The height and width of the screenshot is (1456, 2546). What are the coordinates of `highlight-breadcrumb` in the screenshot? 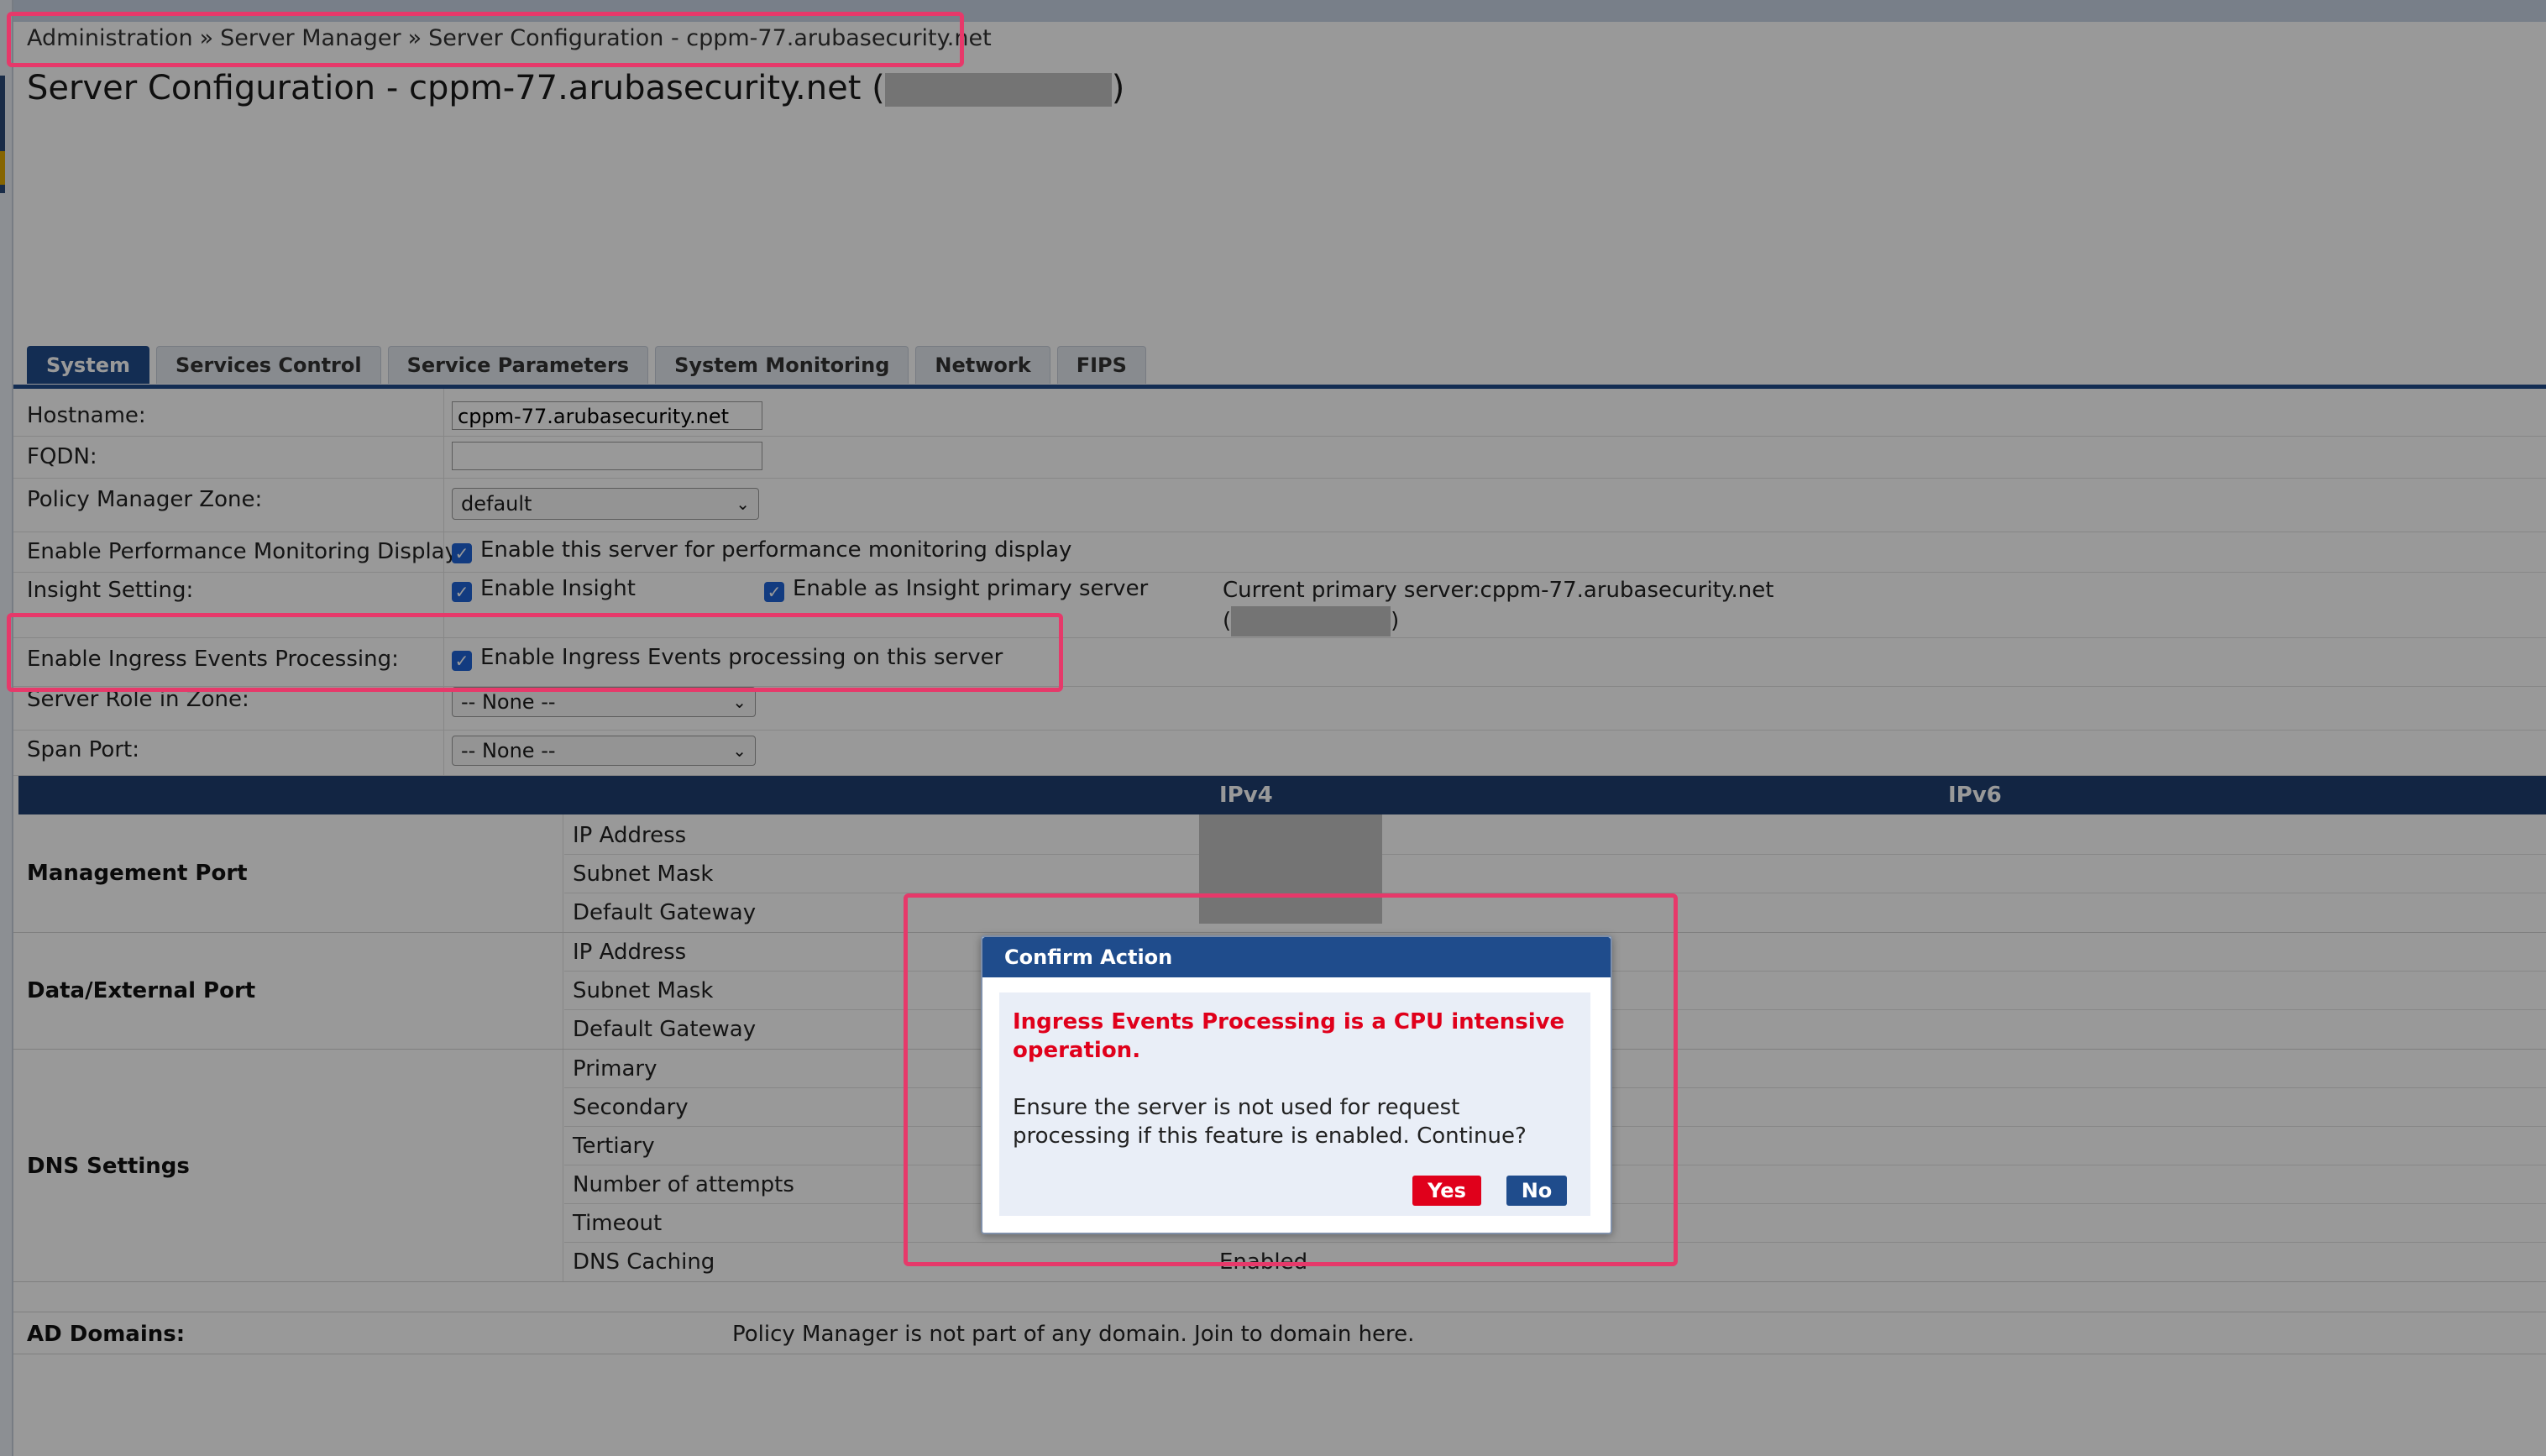 It's located at (486, 39).